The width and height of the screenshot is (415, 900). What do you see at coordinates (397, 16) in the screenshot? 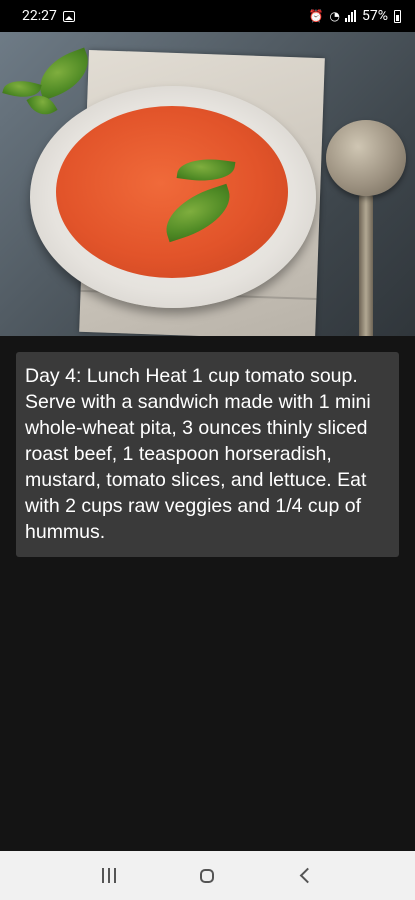
I see `battery-icon` at bounding box center [397, 16].